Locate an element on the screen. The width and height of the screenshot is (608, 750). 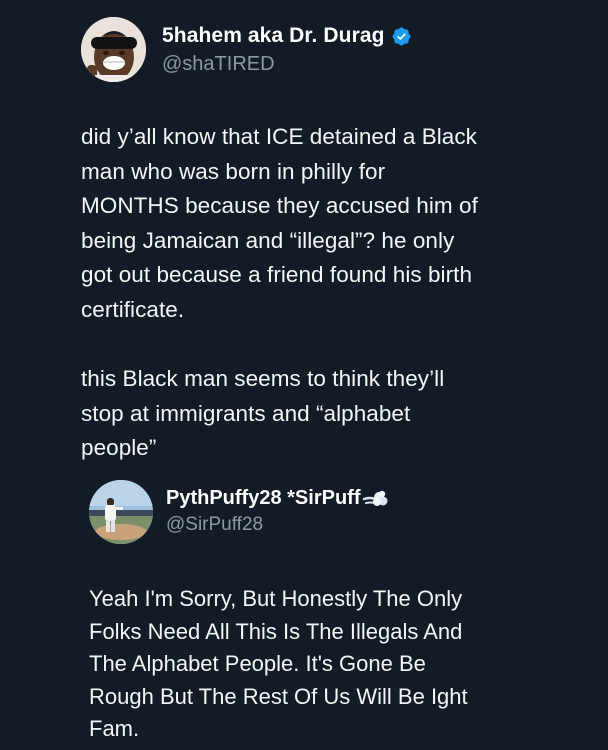
dashing-away-icon is located at coordinates (375, 499).